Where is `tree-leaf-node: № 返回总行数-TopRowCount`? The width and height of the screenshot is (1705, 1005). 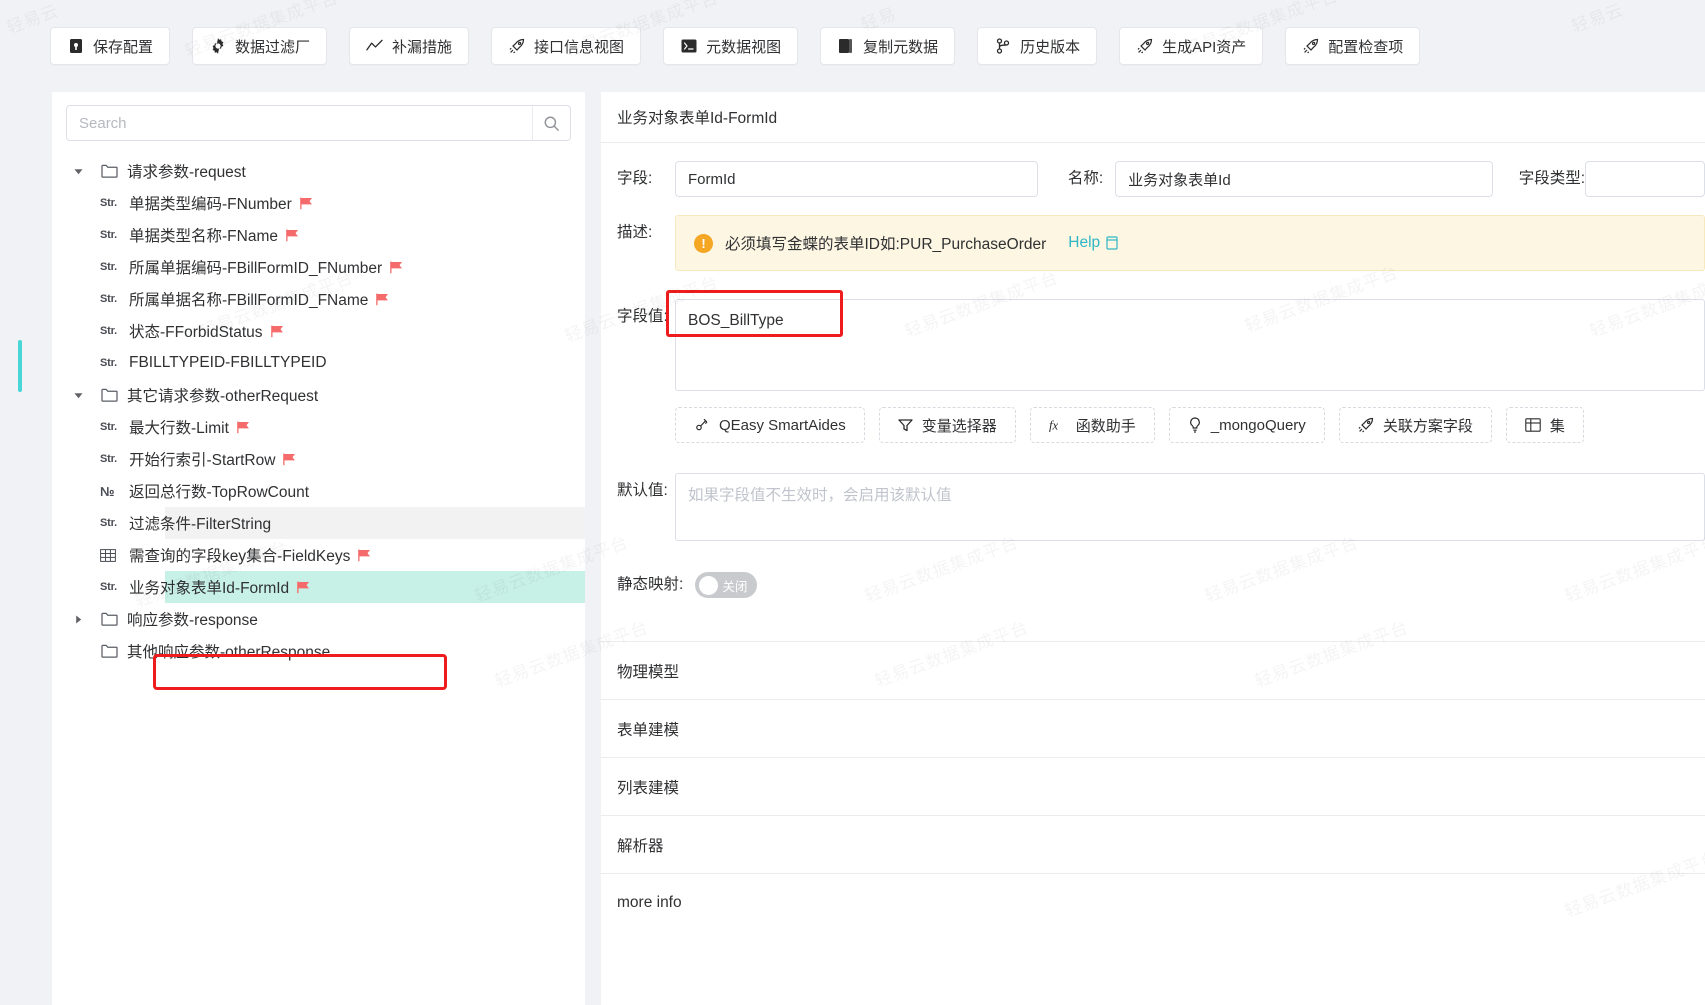
tree-leaf-node: № 返回总行数-TopRowCount is located at coordinates (318, 491).